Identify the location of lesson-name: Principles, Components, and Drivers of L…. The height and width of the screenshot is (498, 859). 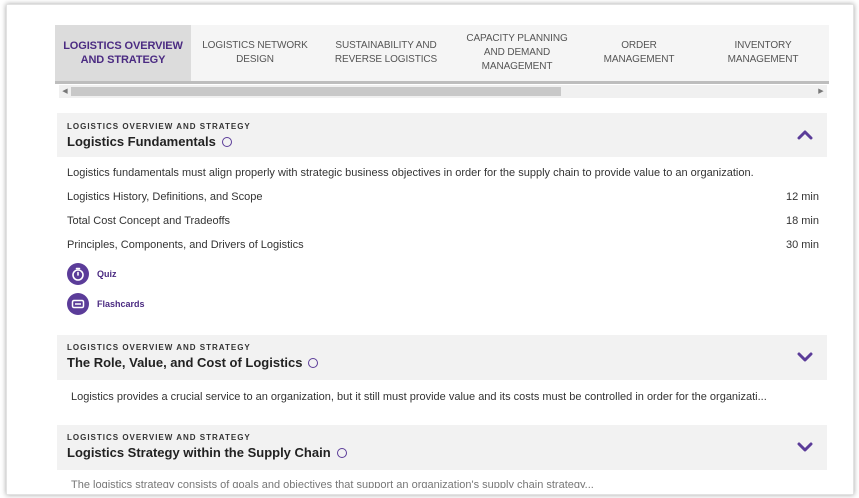
(185, 245).